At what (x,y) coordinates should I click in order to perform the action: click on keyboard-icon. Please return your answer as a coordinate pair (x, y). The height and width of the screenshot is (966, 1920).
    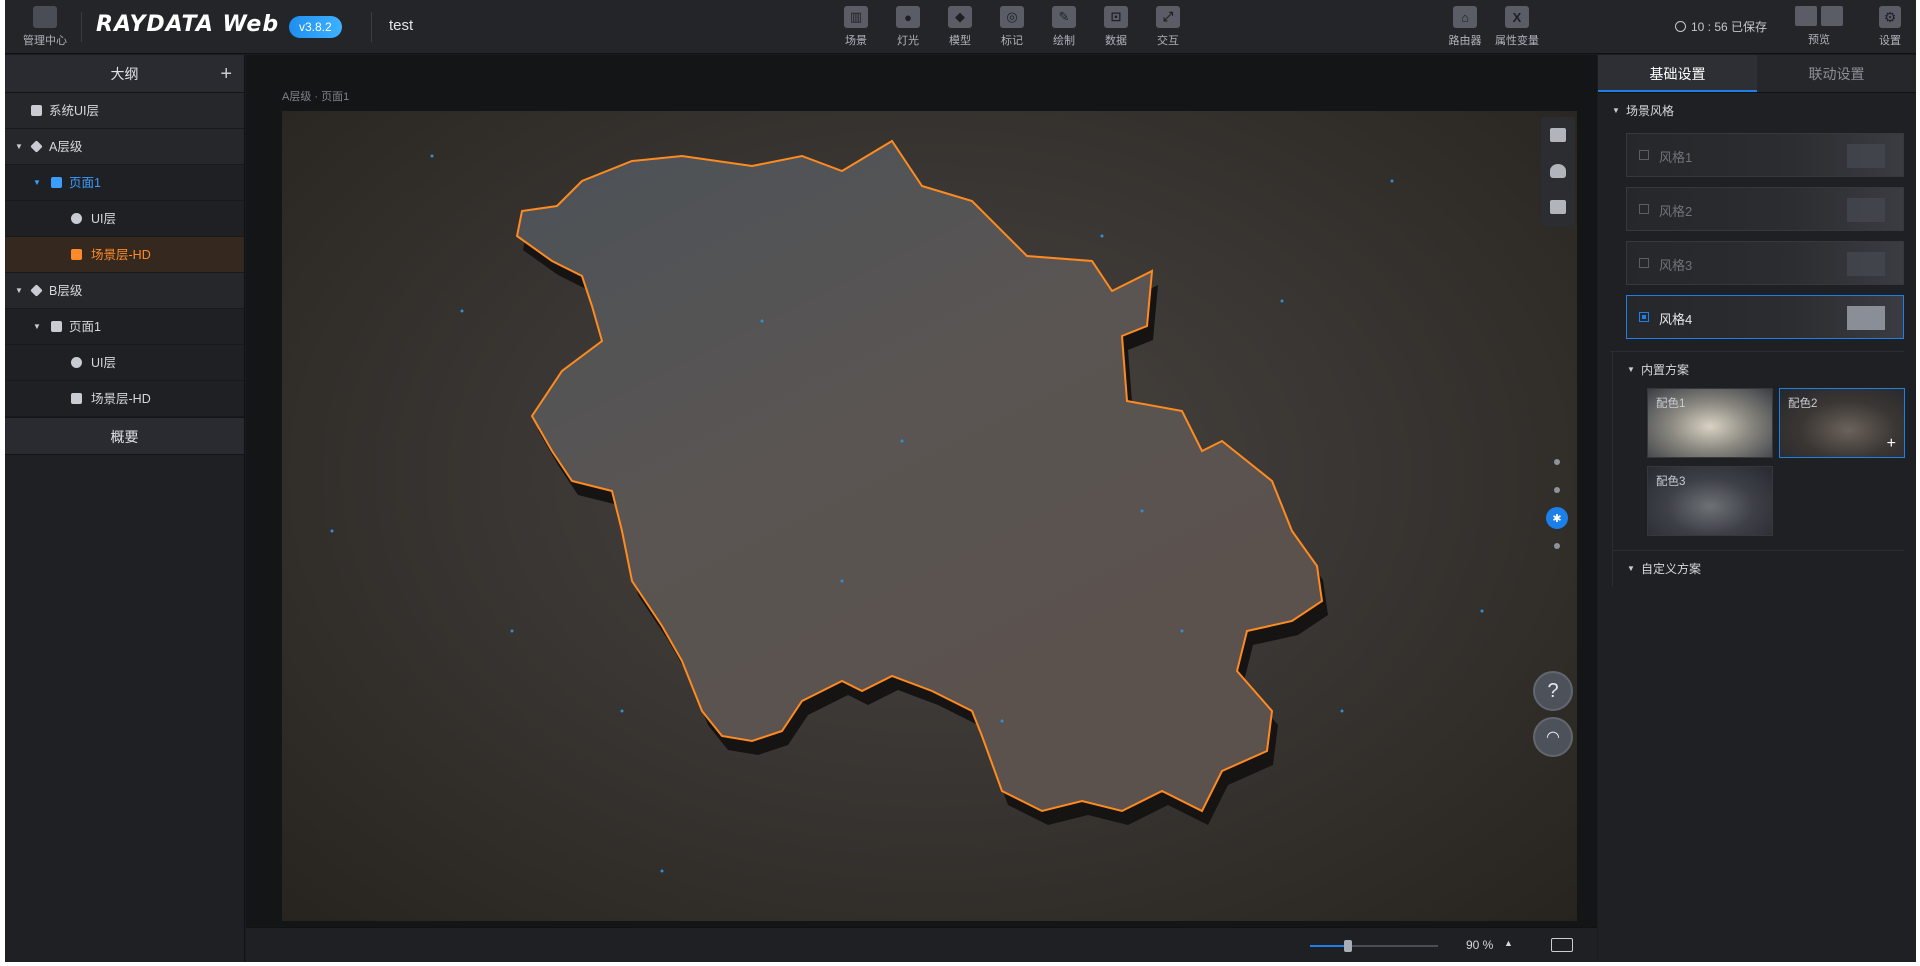
    Looking at the image, I should click on (1562, 945).